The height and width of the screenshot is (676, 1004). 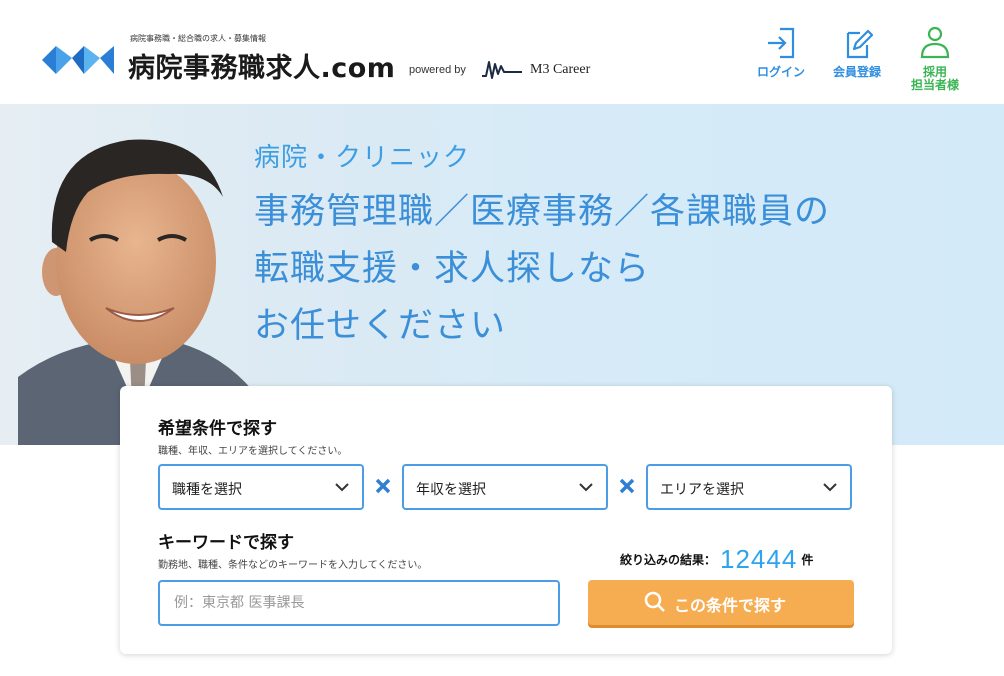 What do you see at coordinates (437, 70) in the screenshot?
I see `powered-by-text: powered by` at bounding box center [437, 70].